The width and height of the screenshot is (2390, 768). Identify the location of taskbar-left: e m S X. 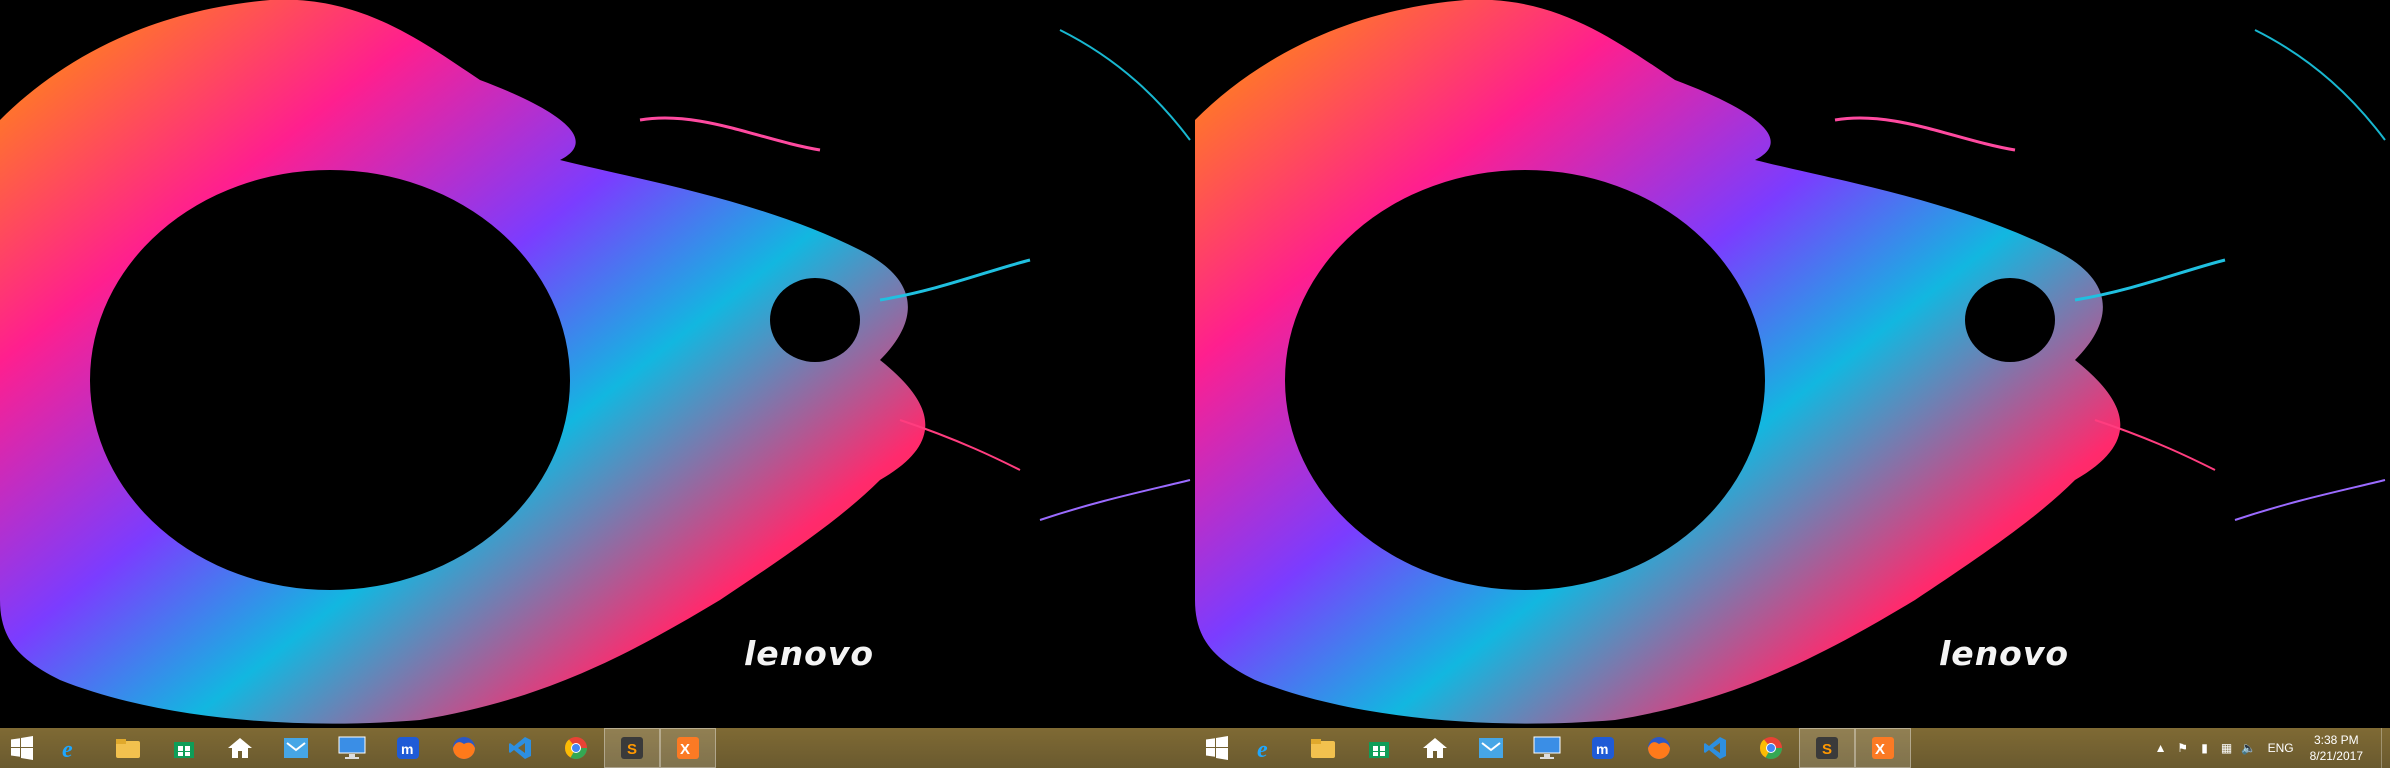
(597, 748).